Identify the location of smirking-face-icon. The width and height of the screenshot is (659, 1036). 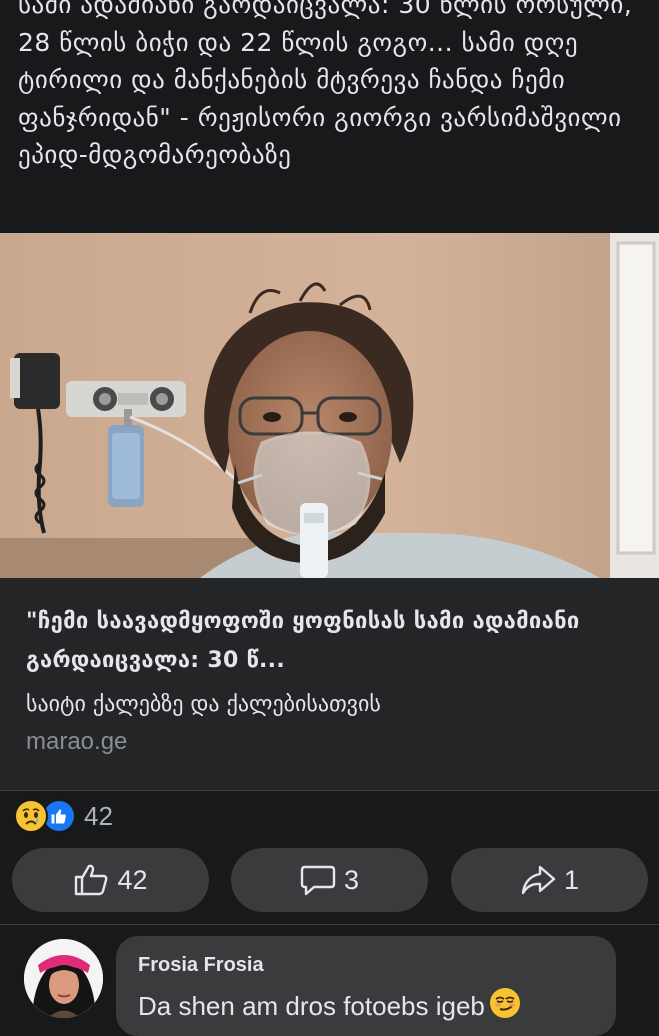
(505, 1006).